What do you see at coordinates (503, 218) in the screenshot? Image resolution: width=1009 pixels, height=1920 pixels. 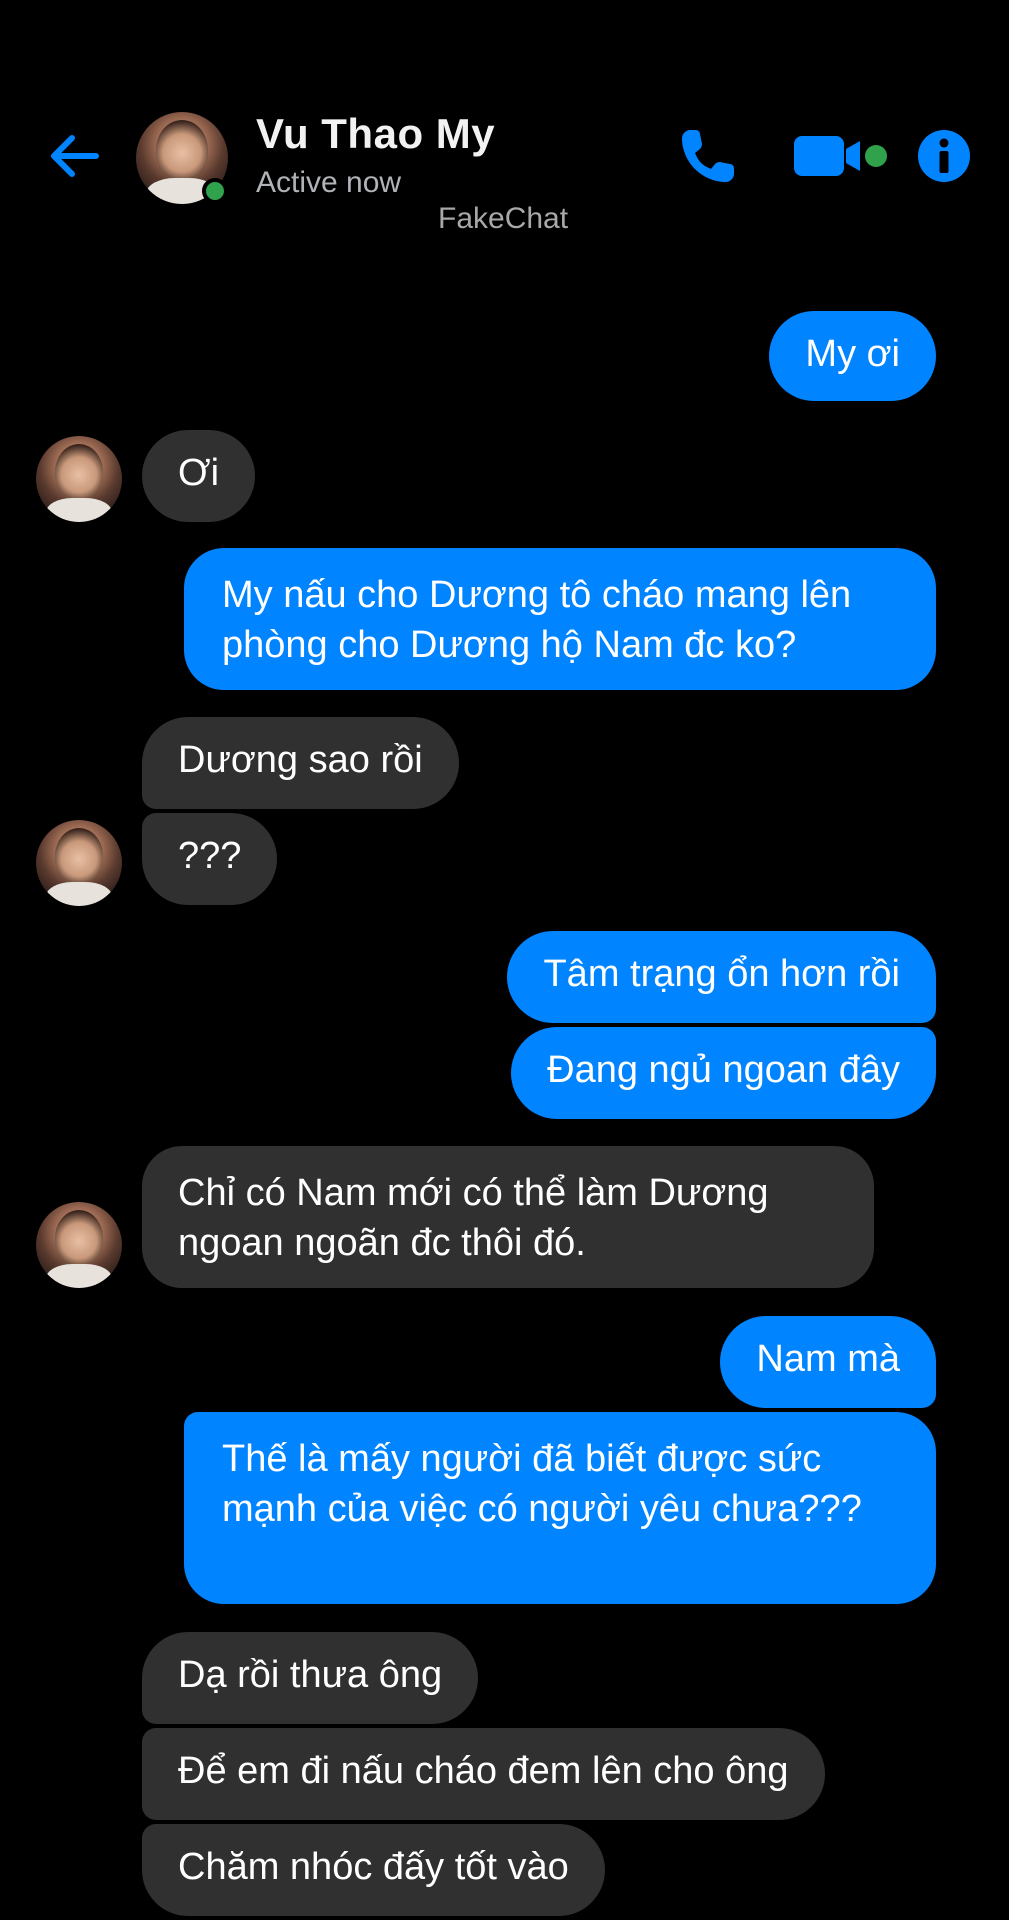 I see `watermark: FakeChat` at bounding box center [503, 218].